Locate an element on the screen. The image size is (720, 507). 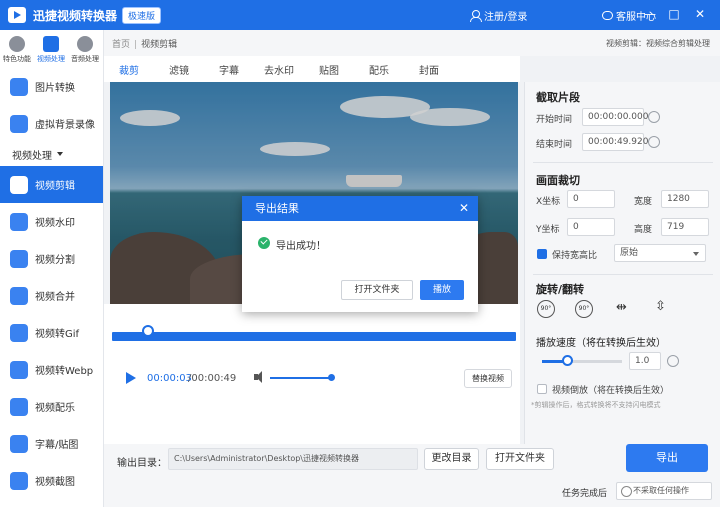
tab-filter: 滤镜 is located at coordinates (179, 69).